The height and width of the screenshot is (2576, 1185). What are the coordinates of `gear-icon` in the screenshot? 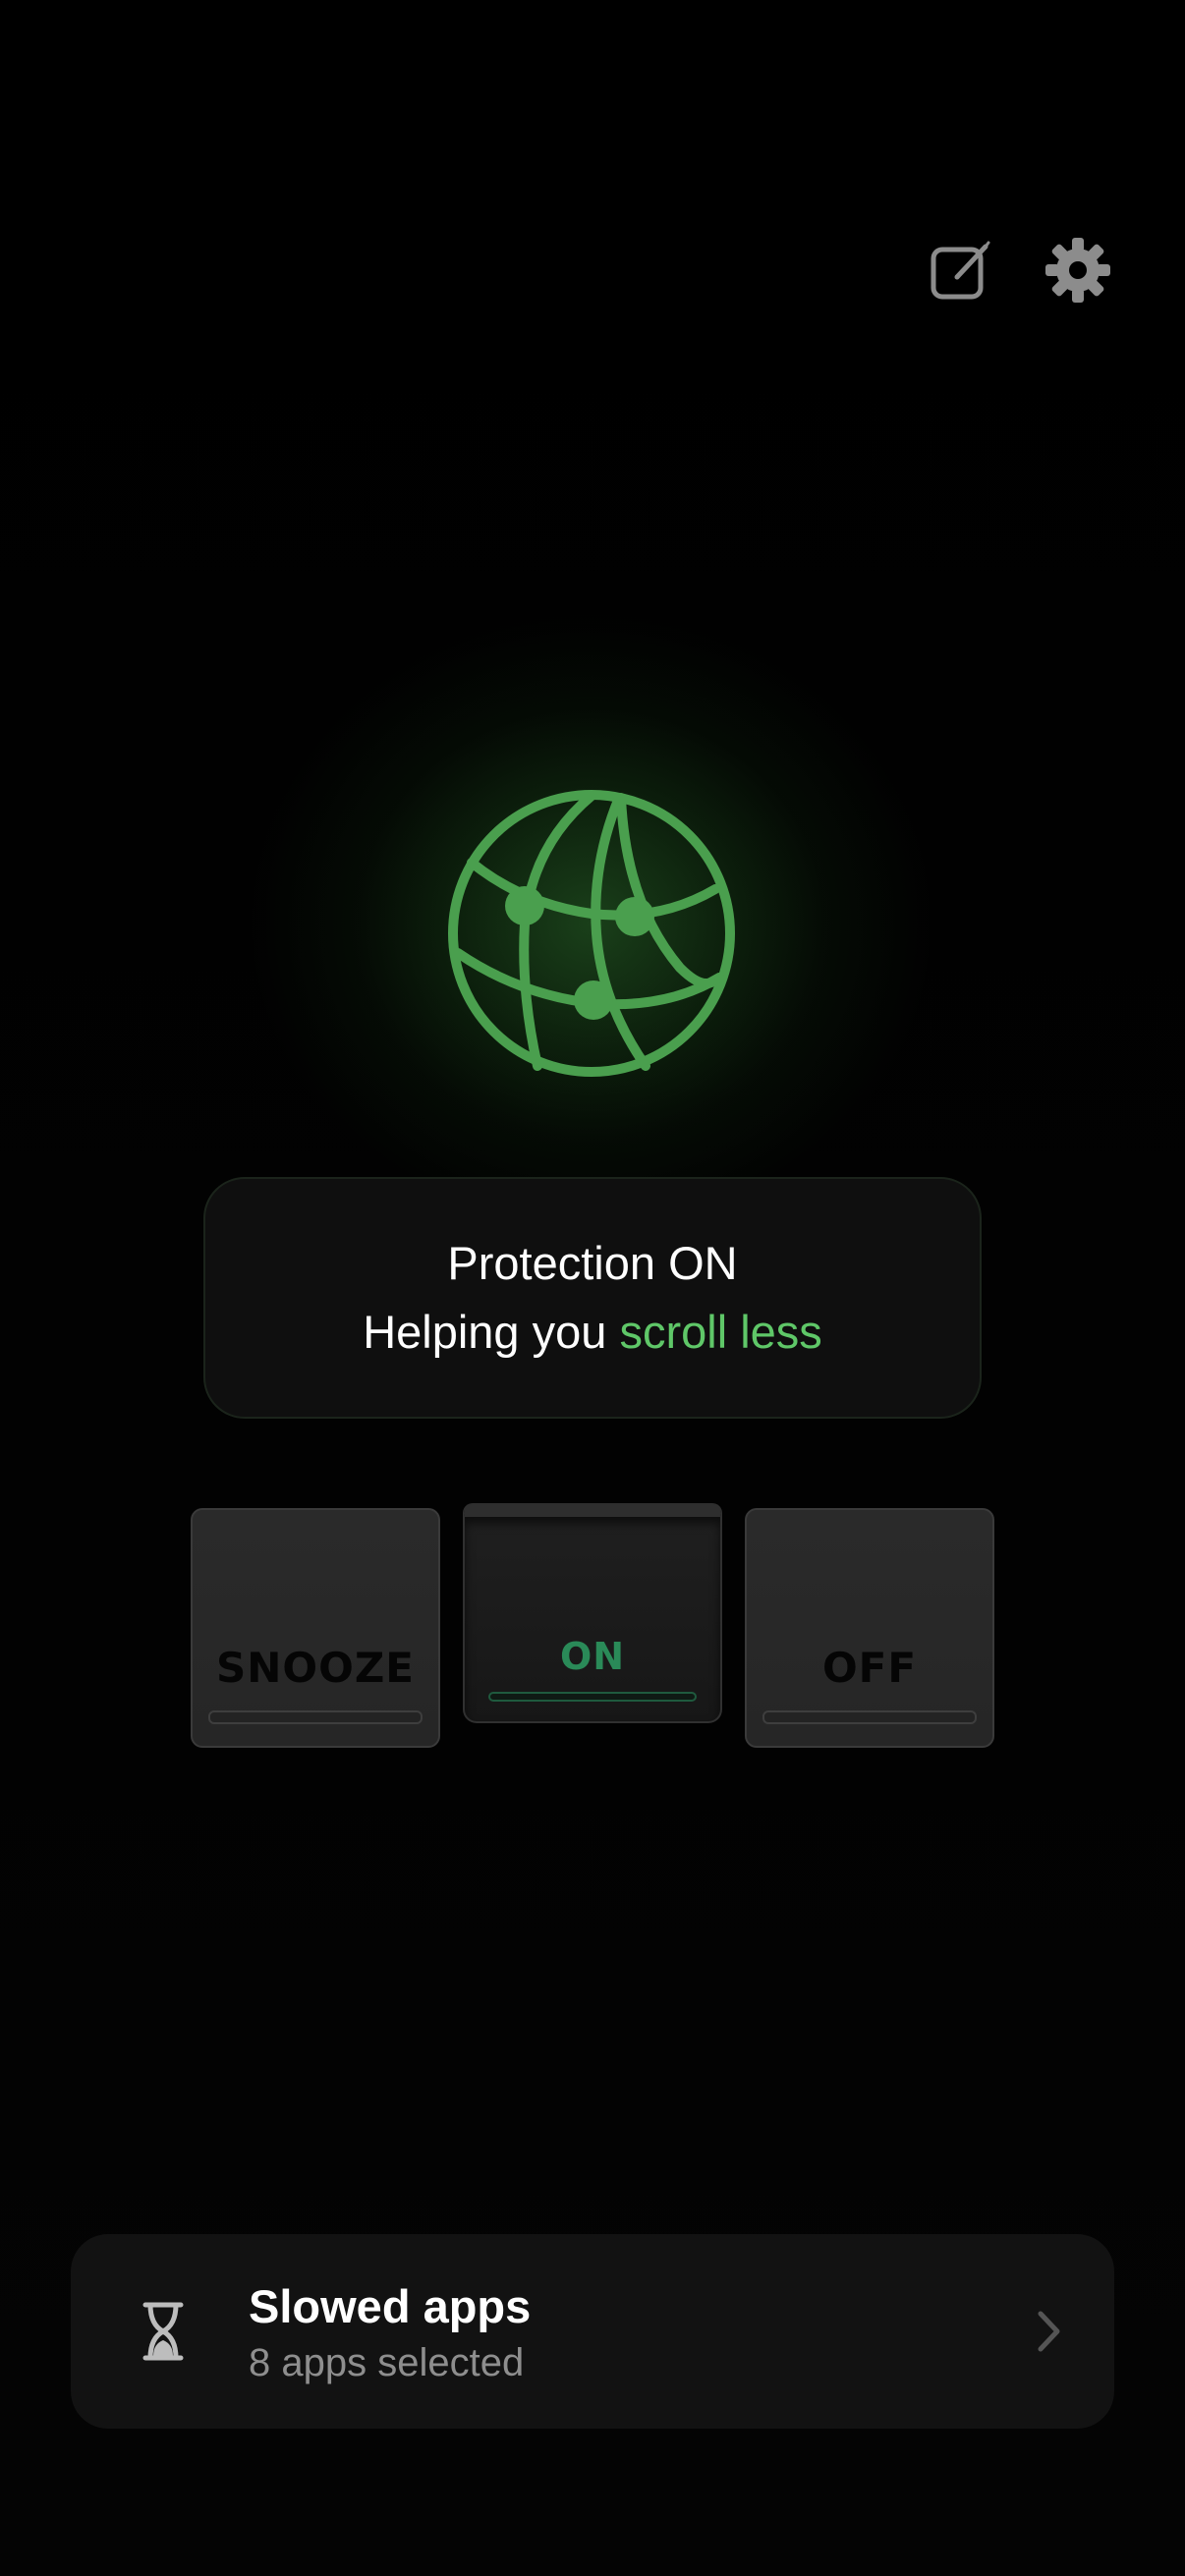 It's located at (1077, 270).